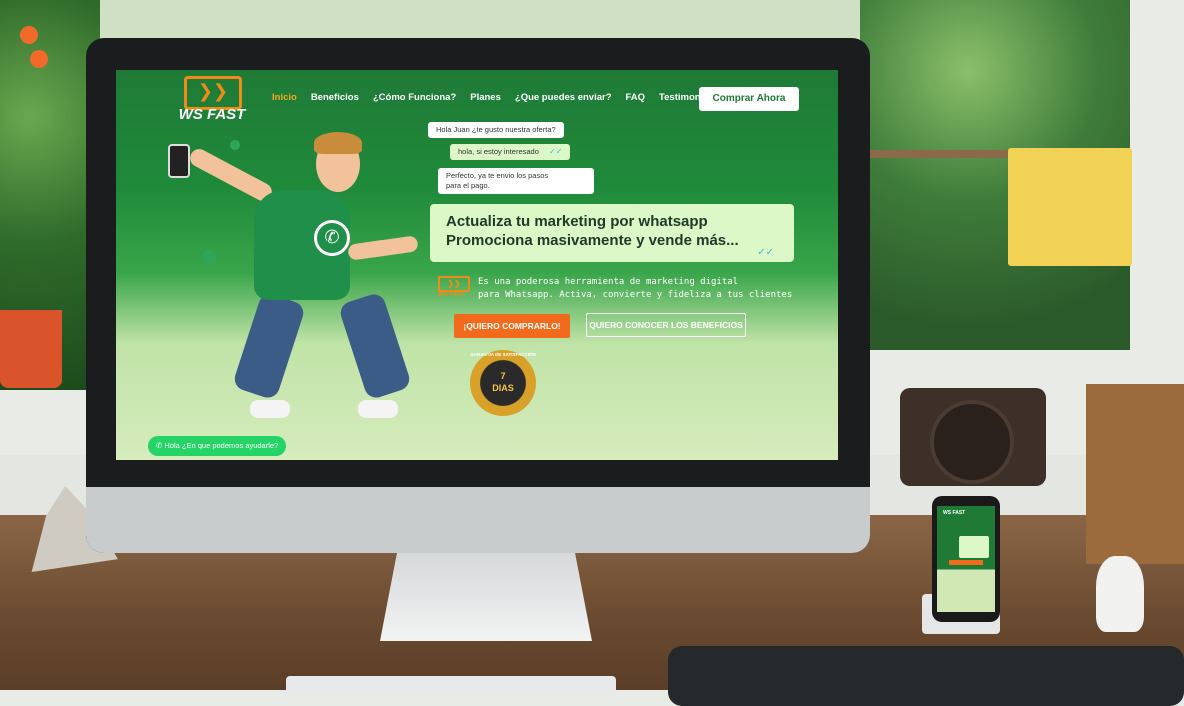 This screenshot has height=706, width=1184. What do you see at coordinates (335, 97) in the screenshot?
I see `nav-item-beneficios: Beneficios` at bounding box center [335, 97].